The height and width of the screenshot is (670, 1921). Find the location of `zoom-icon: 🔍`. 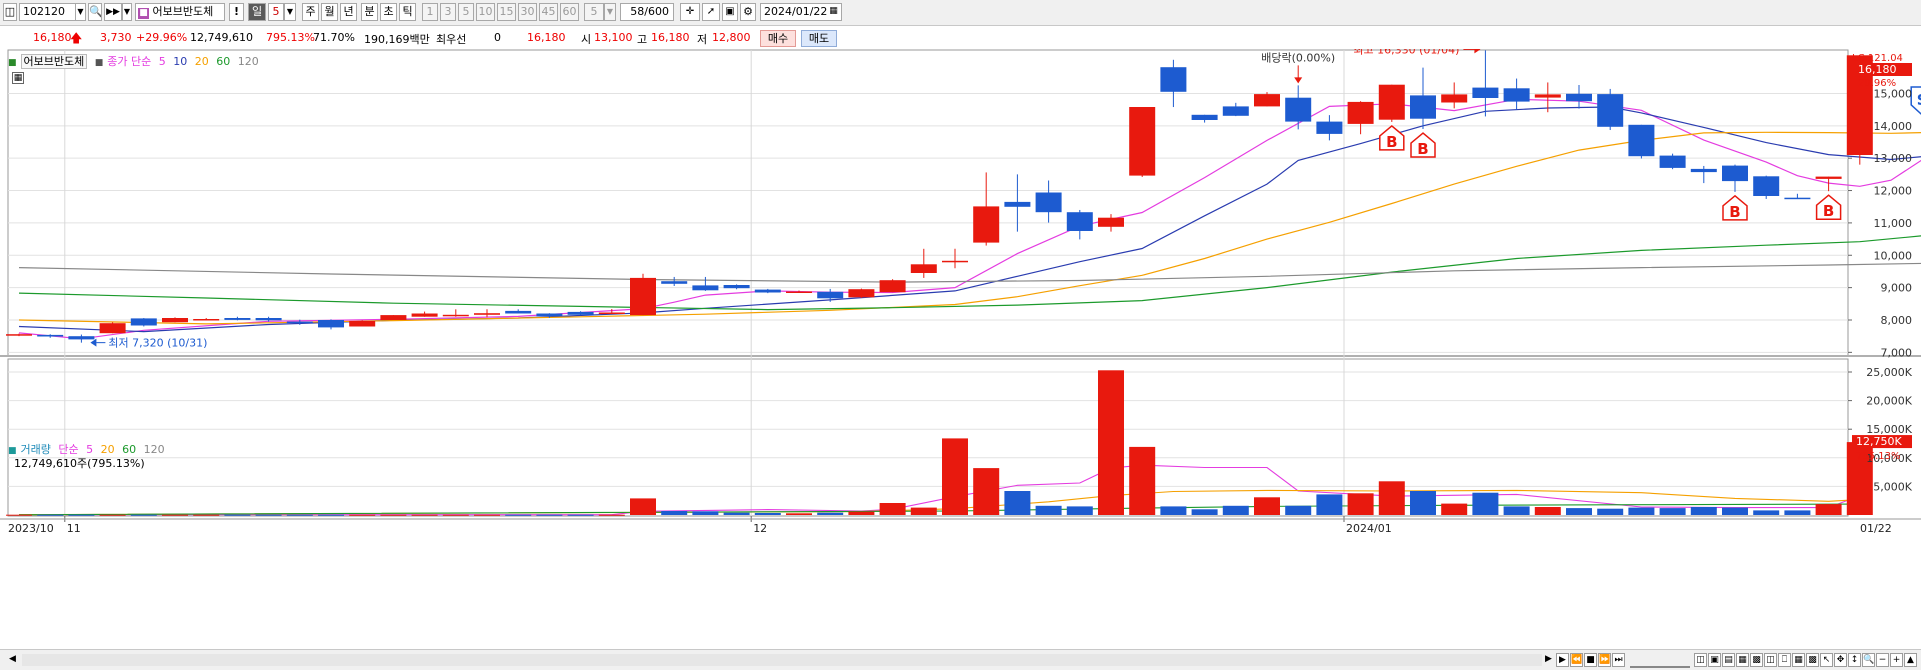

zoom-icon: 🔍 is located at coordinates (1868, 660).